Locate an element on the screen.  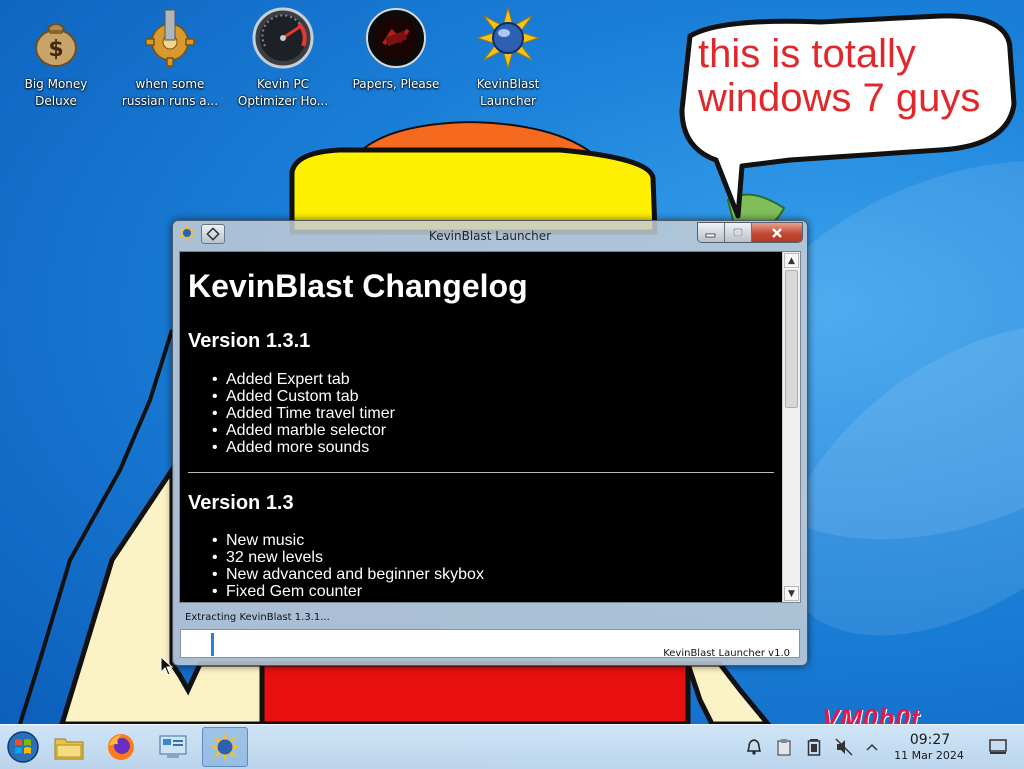
version-heading: Version 1.3 is located at coordinates (241, 503).